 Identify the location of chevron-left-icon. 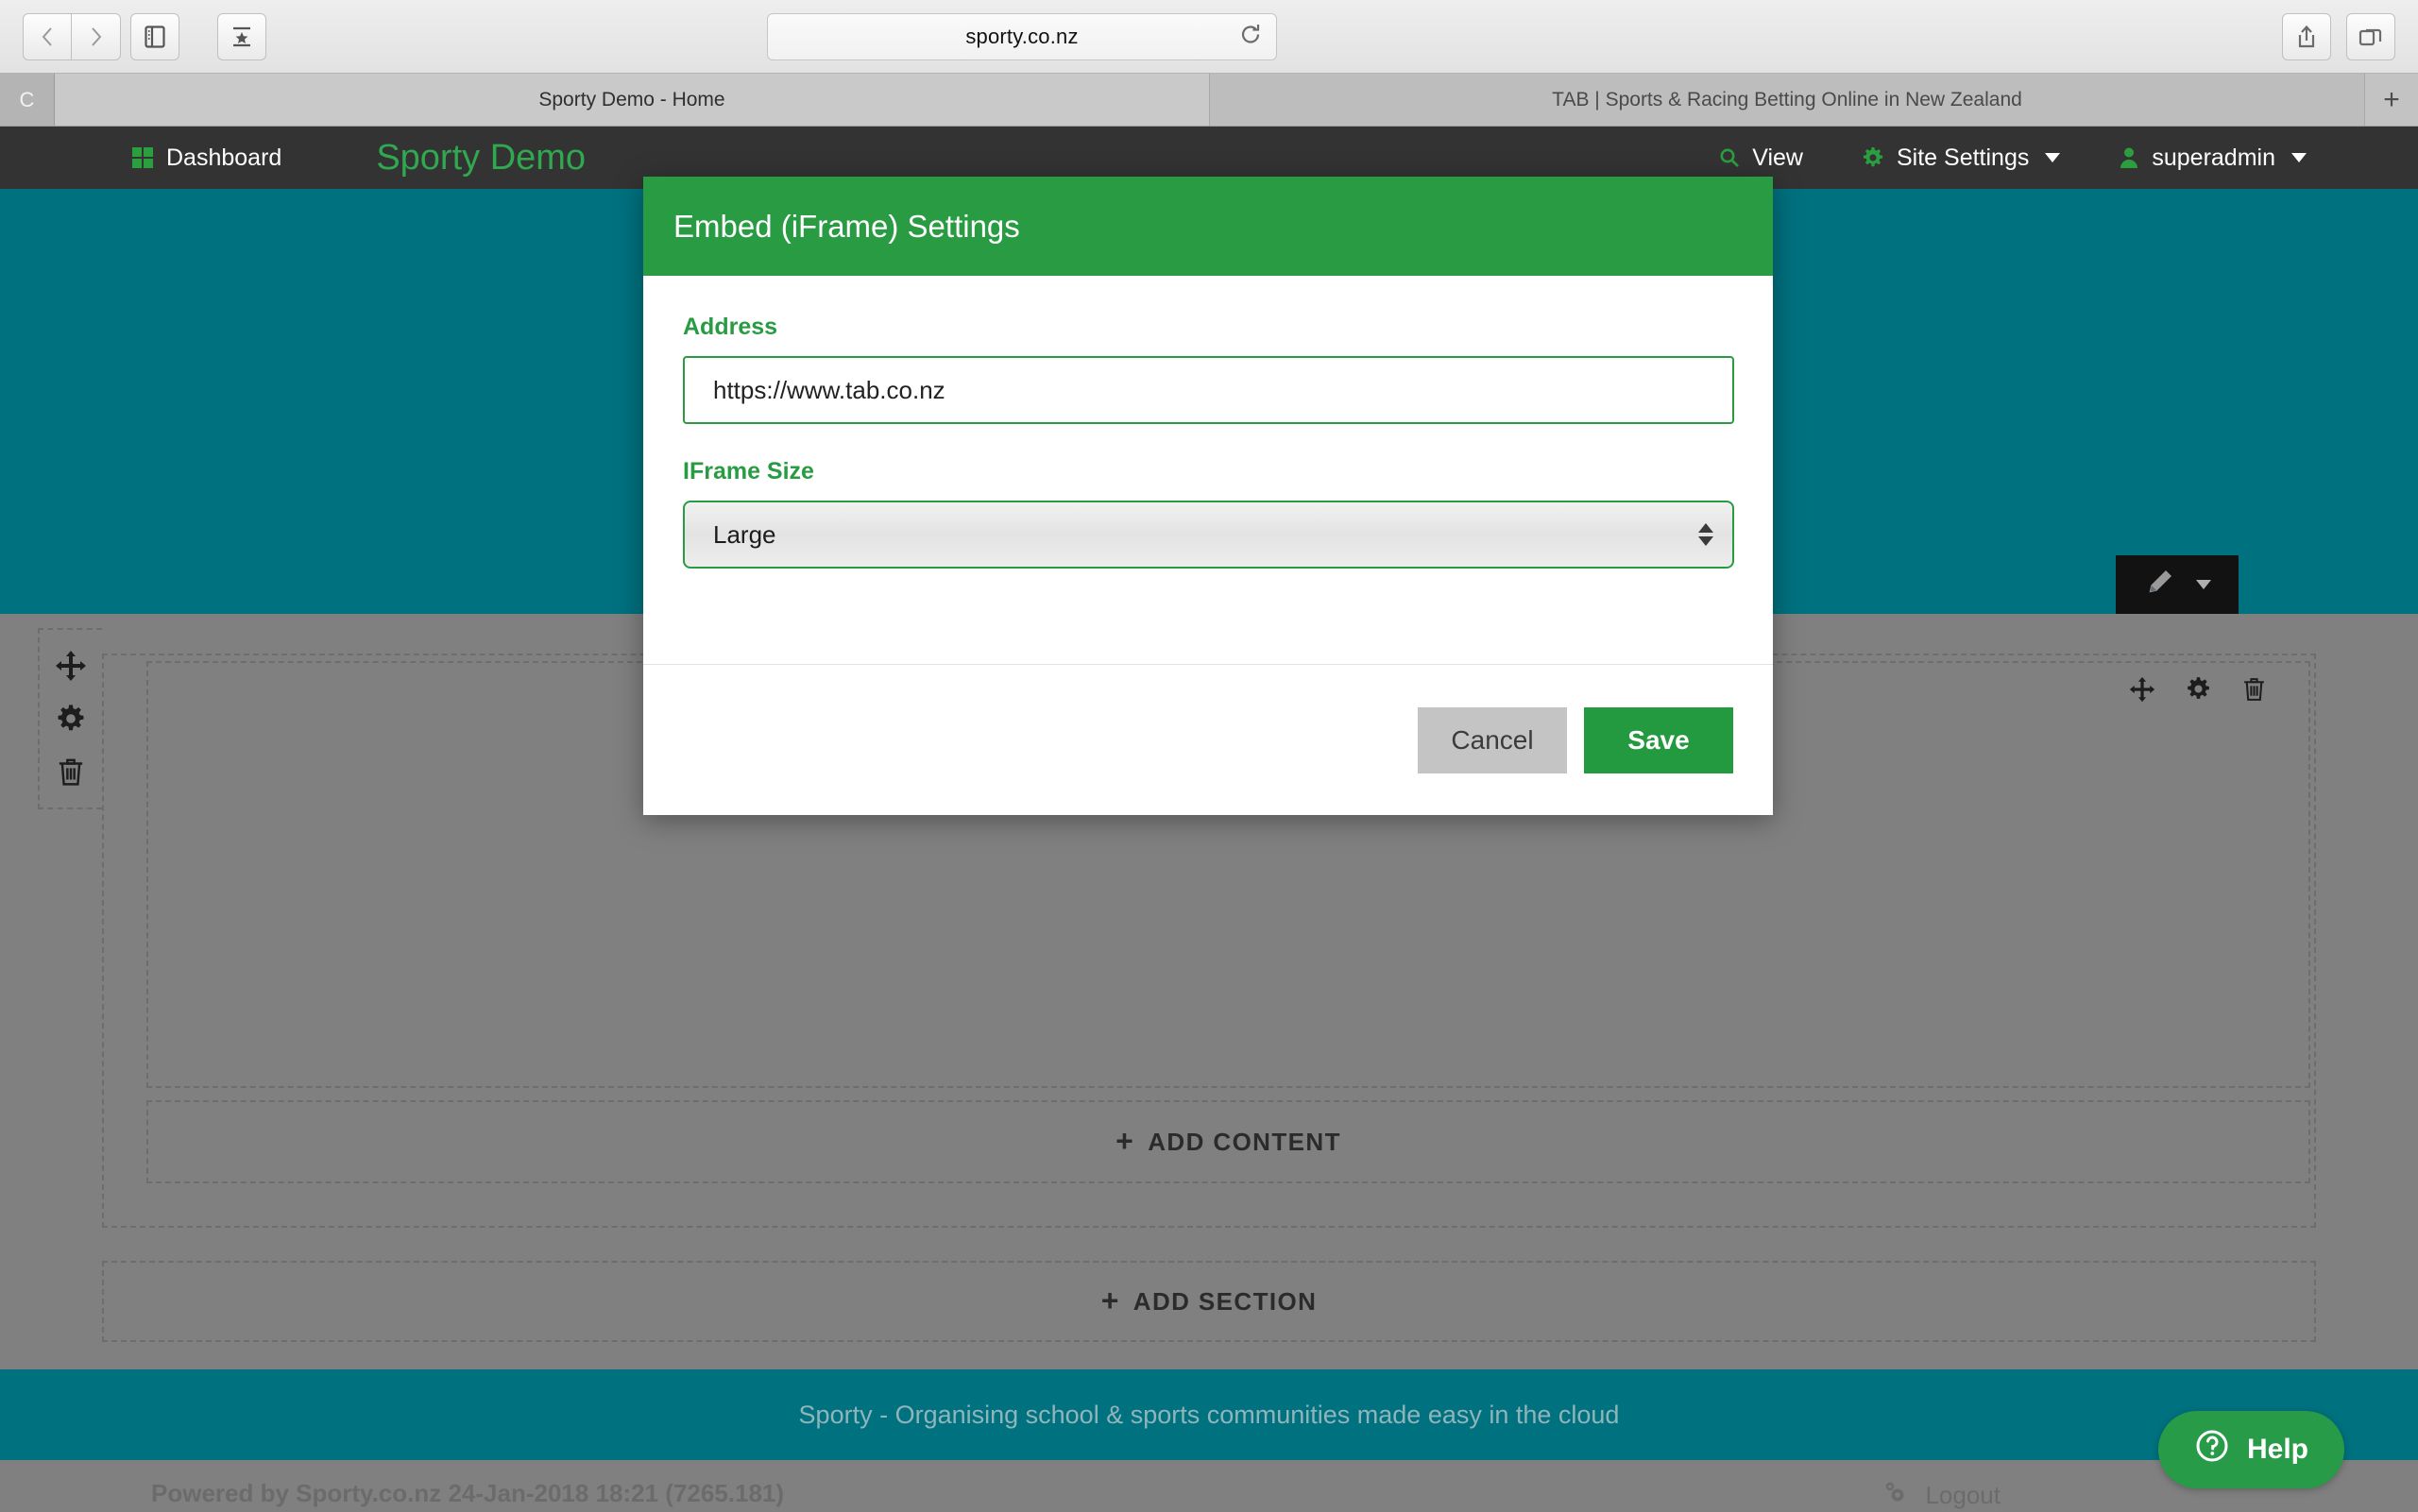
(47, 37).